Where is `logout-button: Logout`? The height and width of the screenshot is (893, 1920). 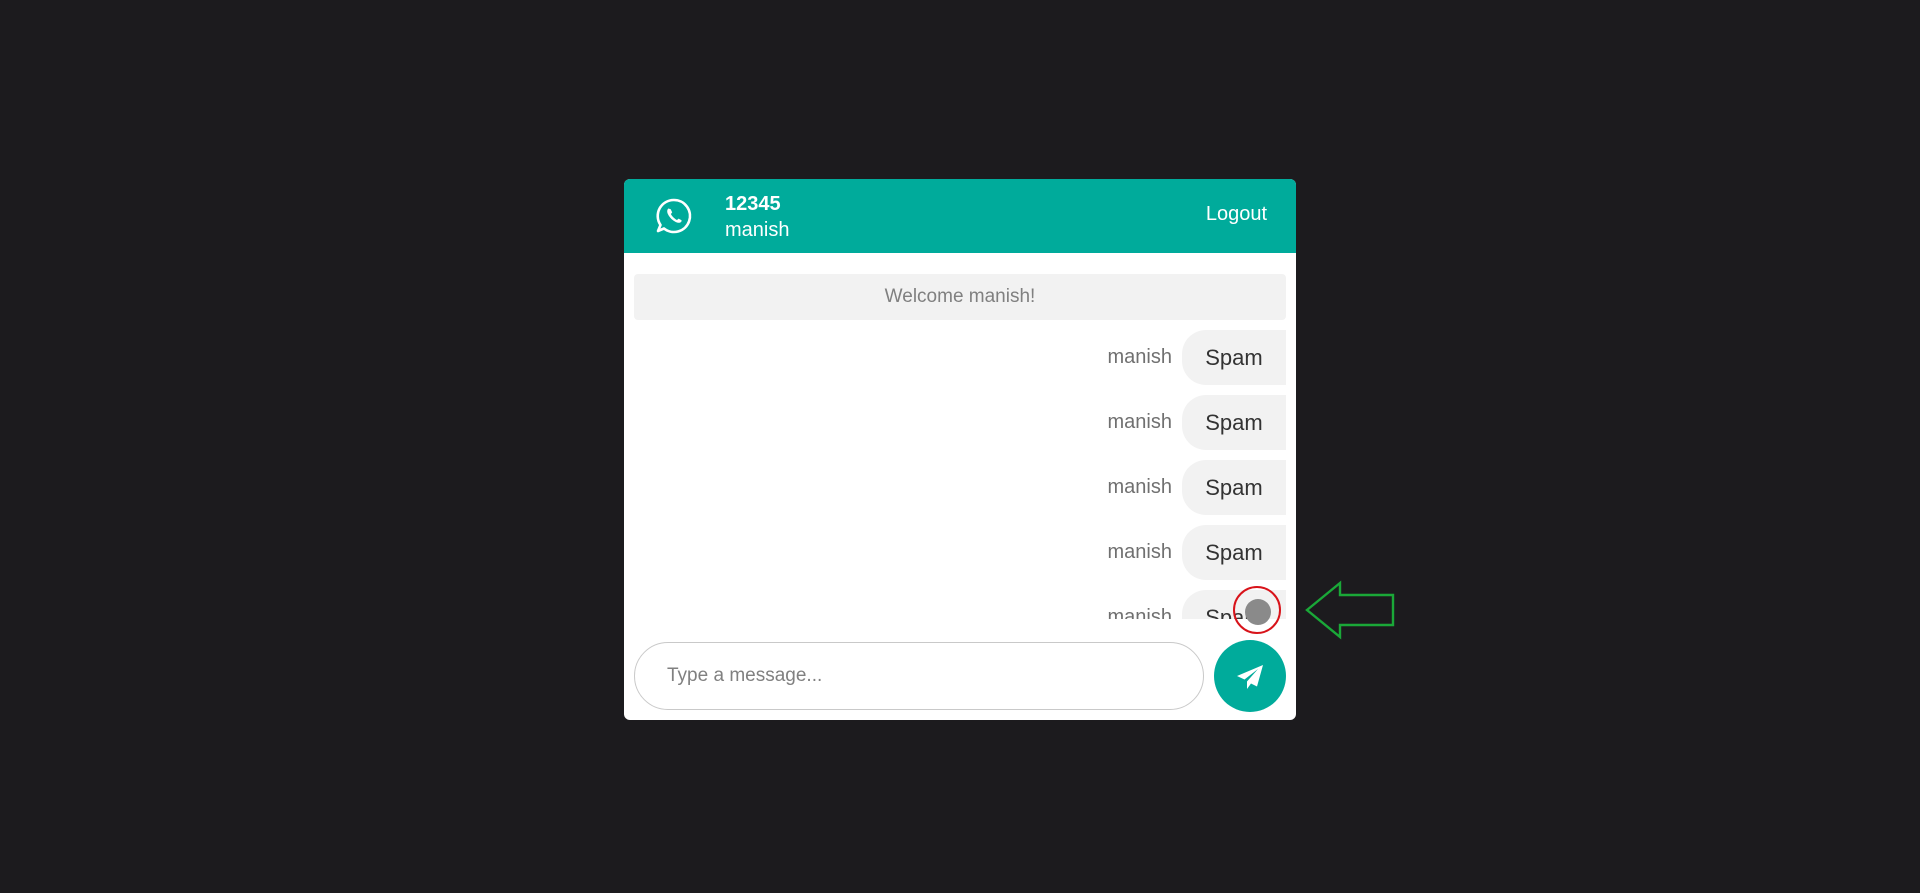
logout-button: Logout is located at coordinates (1236, 214).